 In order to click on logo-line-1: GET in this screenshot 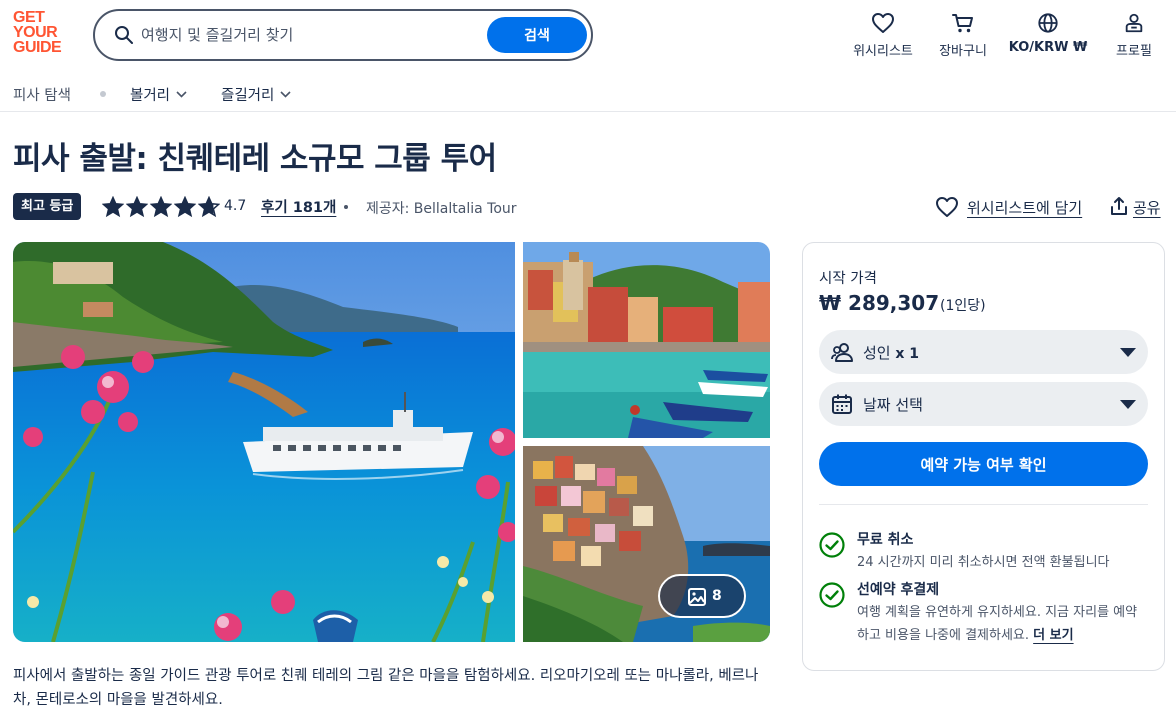, I will do `click(29, 17)`.